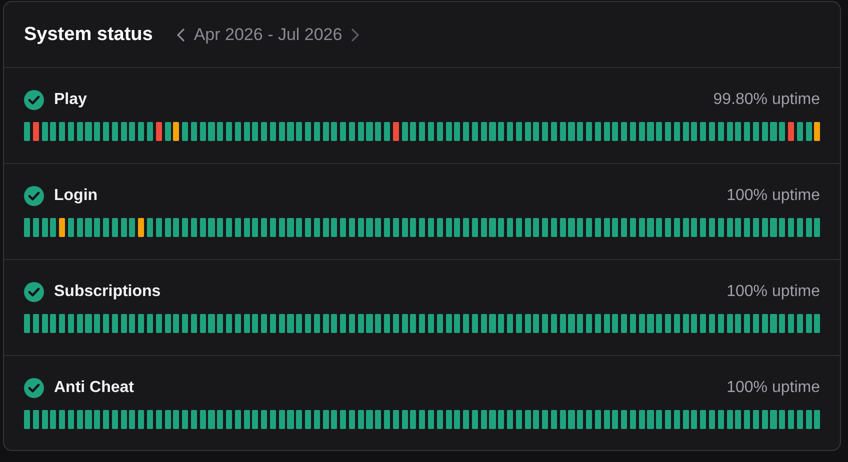 The width and height of the screenshot is (848, 462). Describe the element at coordinates (107, 292) in the screenshot. I see `service-name: Subscriptions` at that location.